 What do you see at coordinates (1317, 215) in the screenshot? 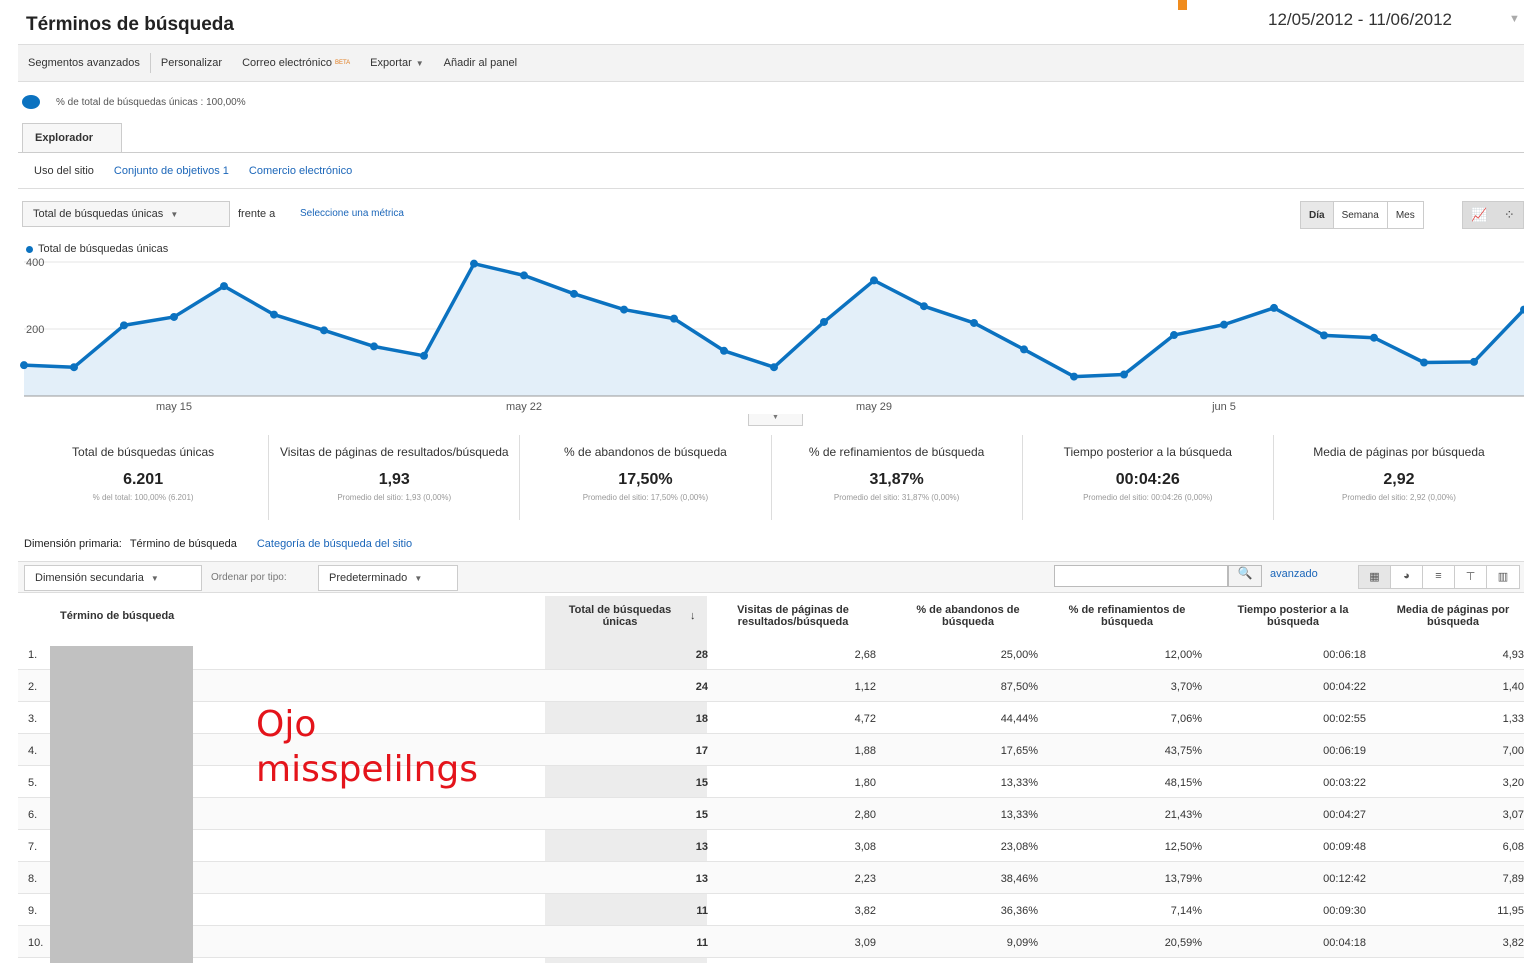
I see `period-day-button: Día` at bounding box center [1317, 215].